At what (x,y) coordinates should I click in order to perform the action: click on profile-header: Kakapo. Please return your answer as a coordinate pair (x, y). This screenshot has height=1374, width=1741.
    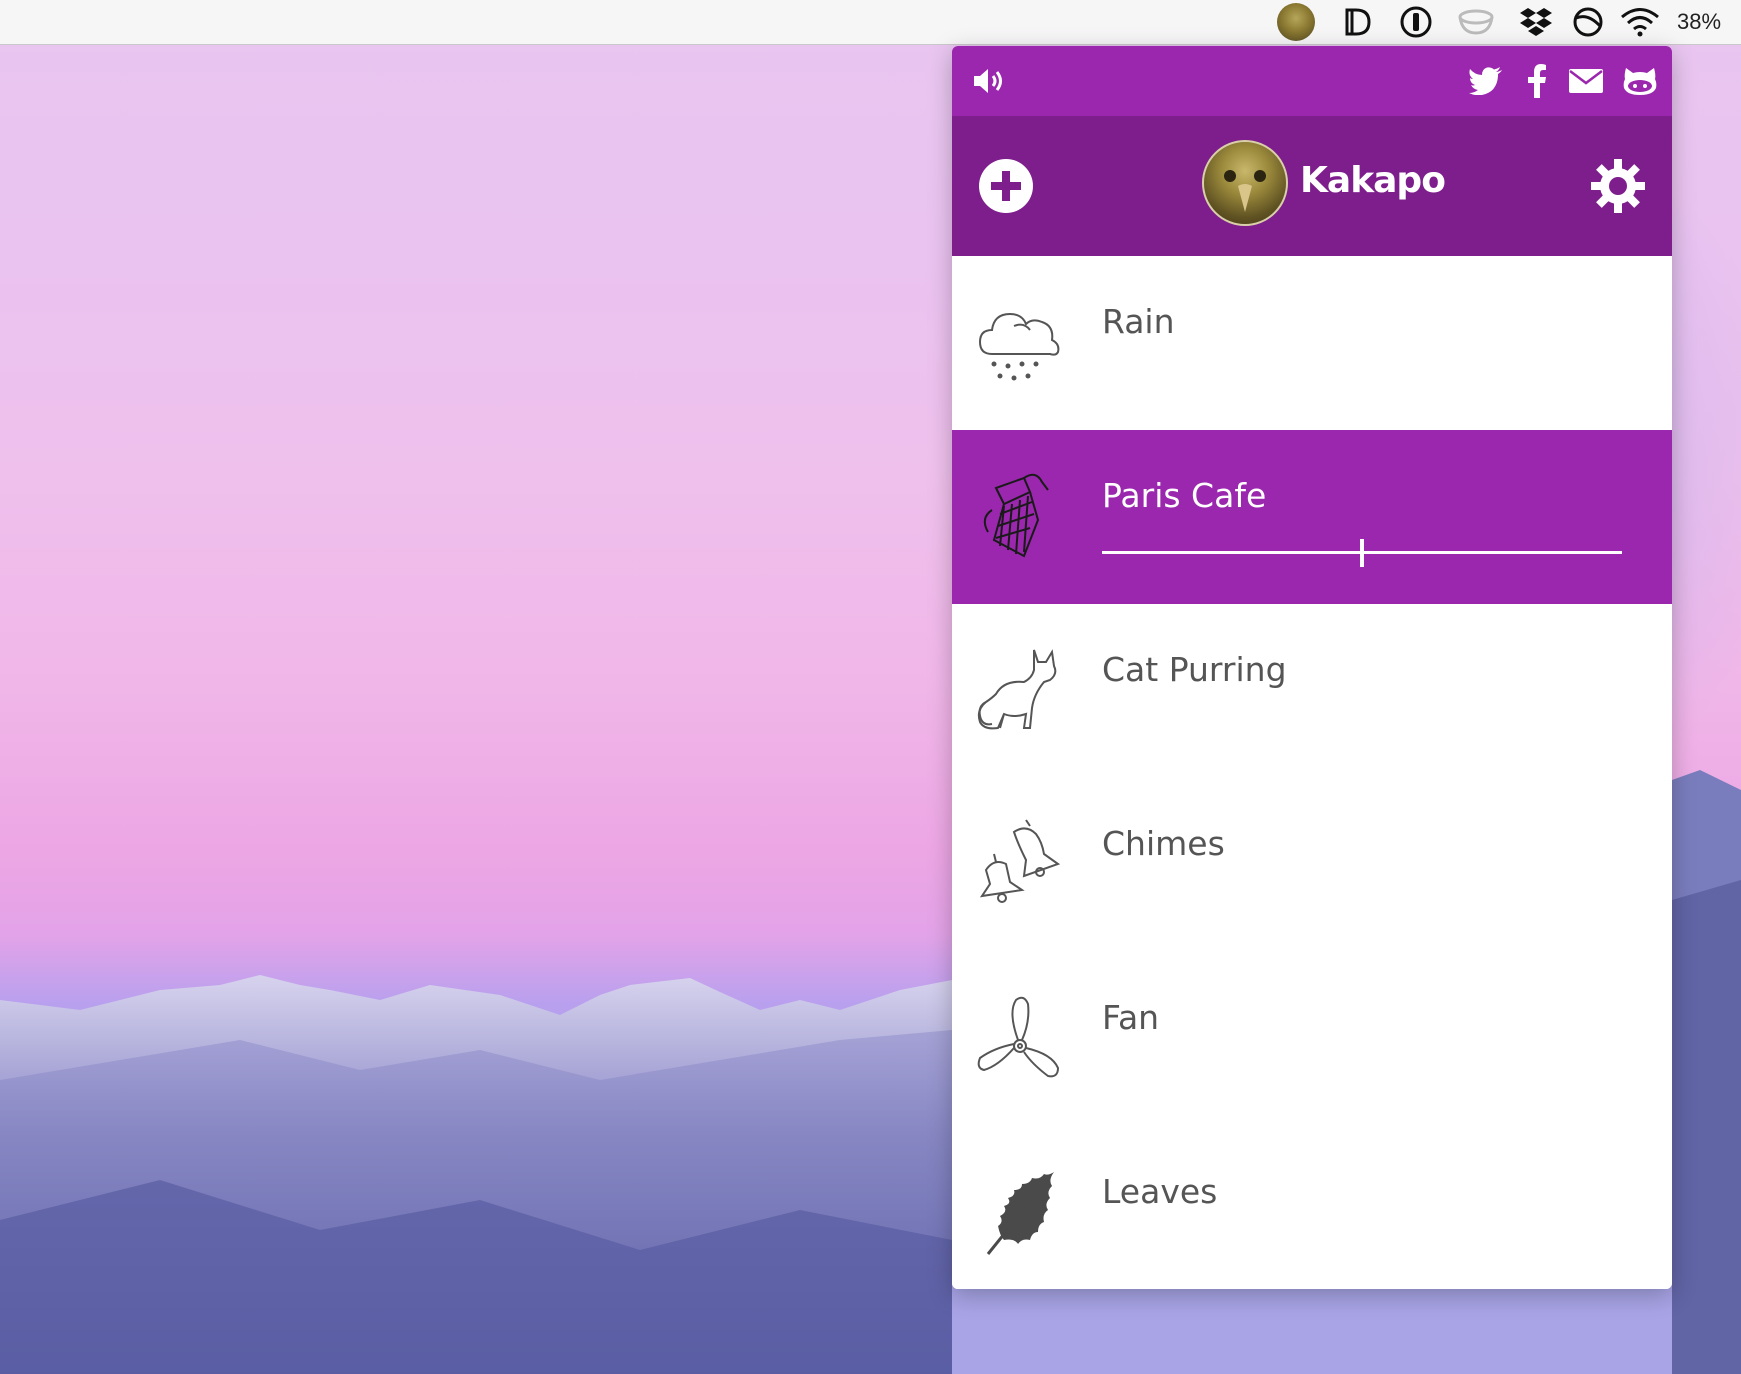
    Looking at the image, I should click on (1312, 186).